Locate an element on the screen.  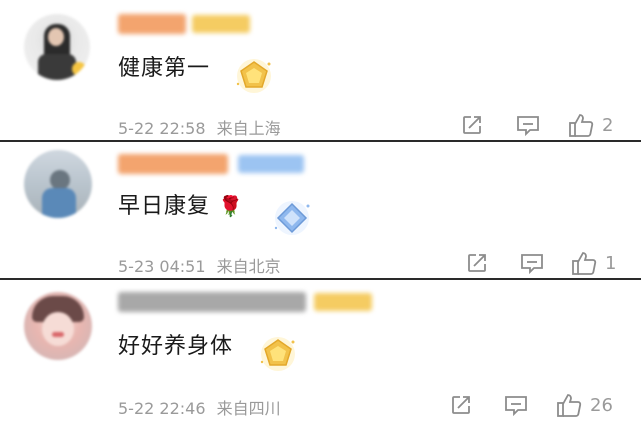
like-button: 1 is located at coordinates (593, 263).